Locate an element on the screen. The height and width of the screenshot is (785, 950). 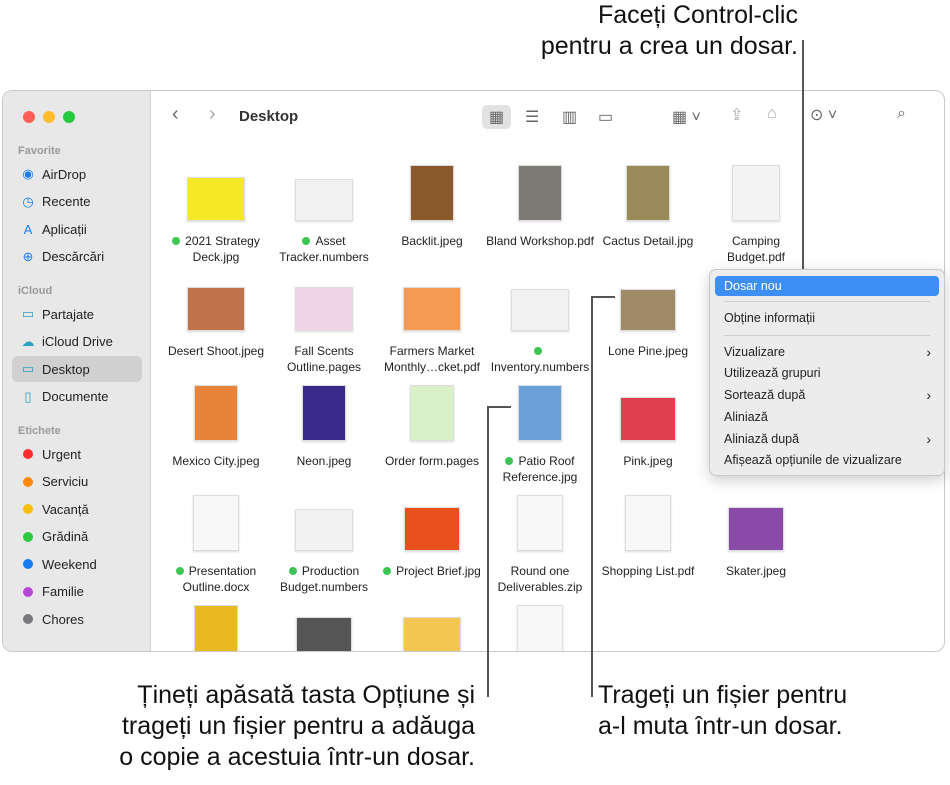
sidebar-item-weekend: Weekend is located at coordinates (77, 564).